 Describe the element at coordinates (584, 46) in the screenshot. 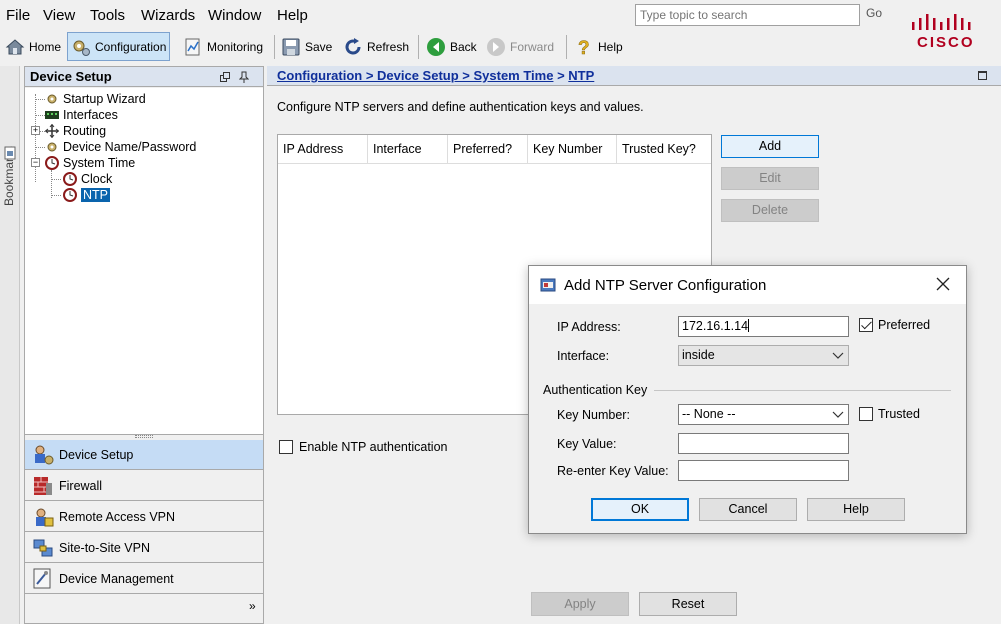

I see `help-question-icon: ?` at that location.